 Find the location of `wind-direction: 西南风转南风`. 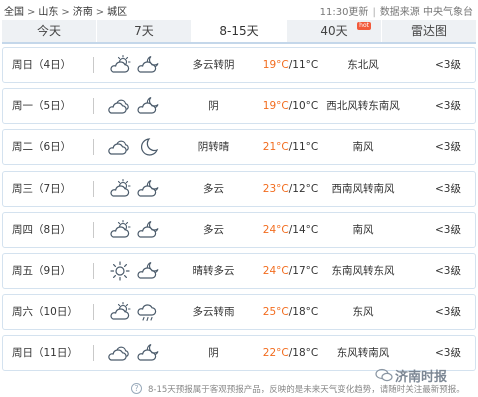

wind-direction: 西南风转南风 is located at coordinates (363, 188).